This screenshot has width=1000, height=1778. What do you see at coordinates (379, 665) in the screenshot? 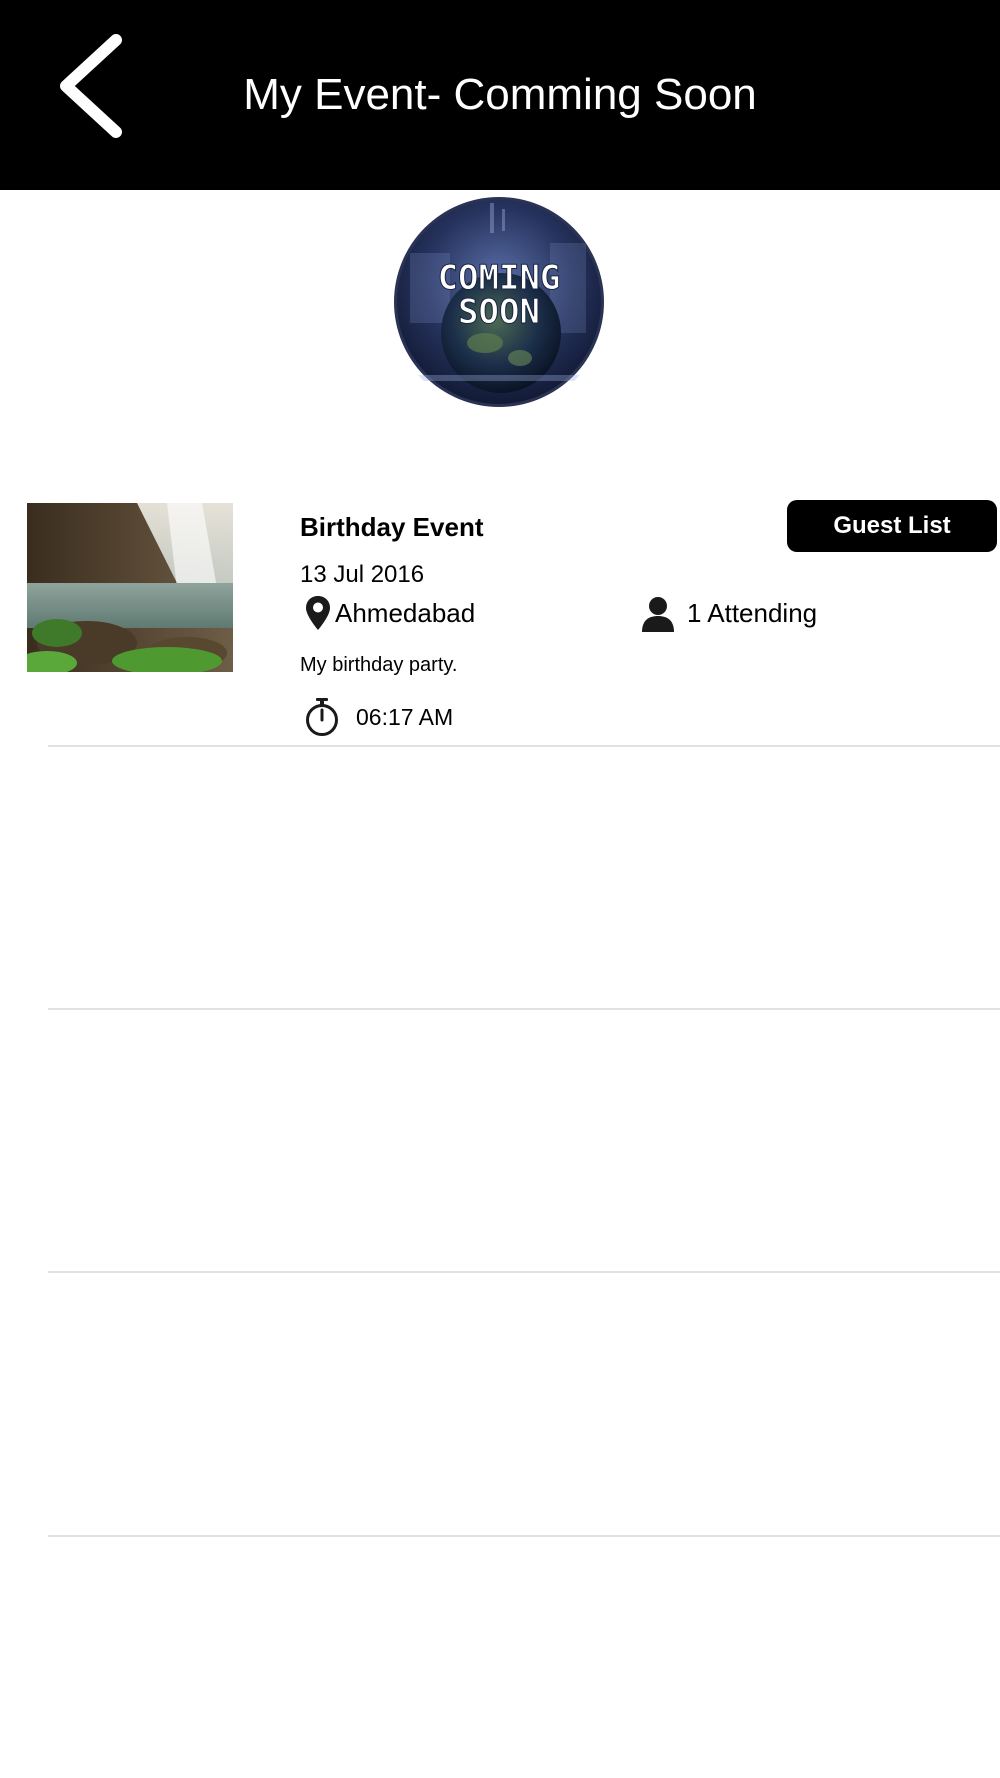
I see `event-description: My birthday party.` at bounding box center [379, 665].